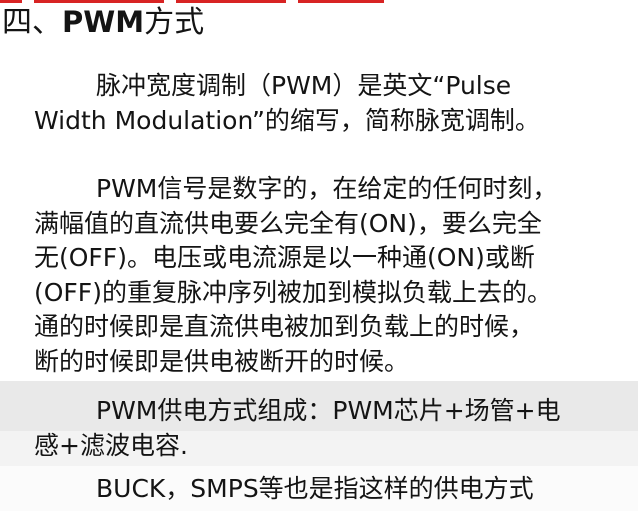  What do you see at coordinates (334, 428) in the screenshot?
I see `paragraph-composition: PWM供电方式组成：PWM芯片+场管+电 感+滤波电容.` at bounding box center [334, 428].